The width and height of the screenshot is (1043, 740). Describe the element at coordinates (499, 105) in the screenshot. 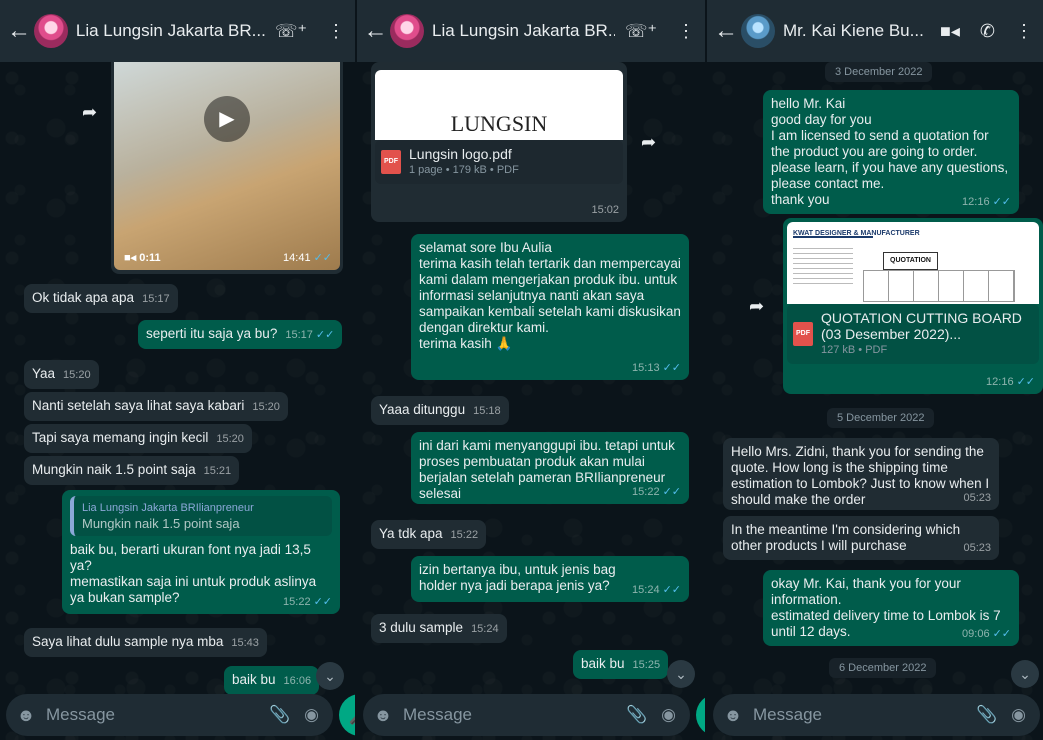

I see `document-preview: LUNGSIN` at that location.